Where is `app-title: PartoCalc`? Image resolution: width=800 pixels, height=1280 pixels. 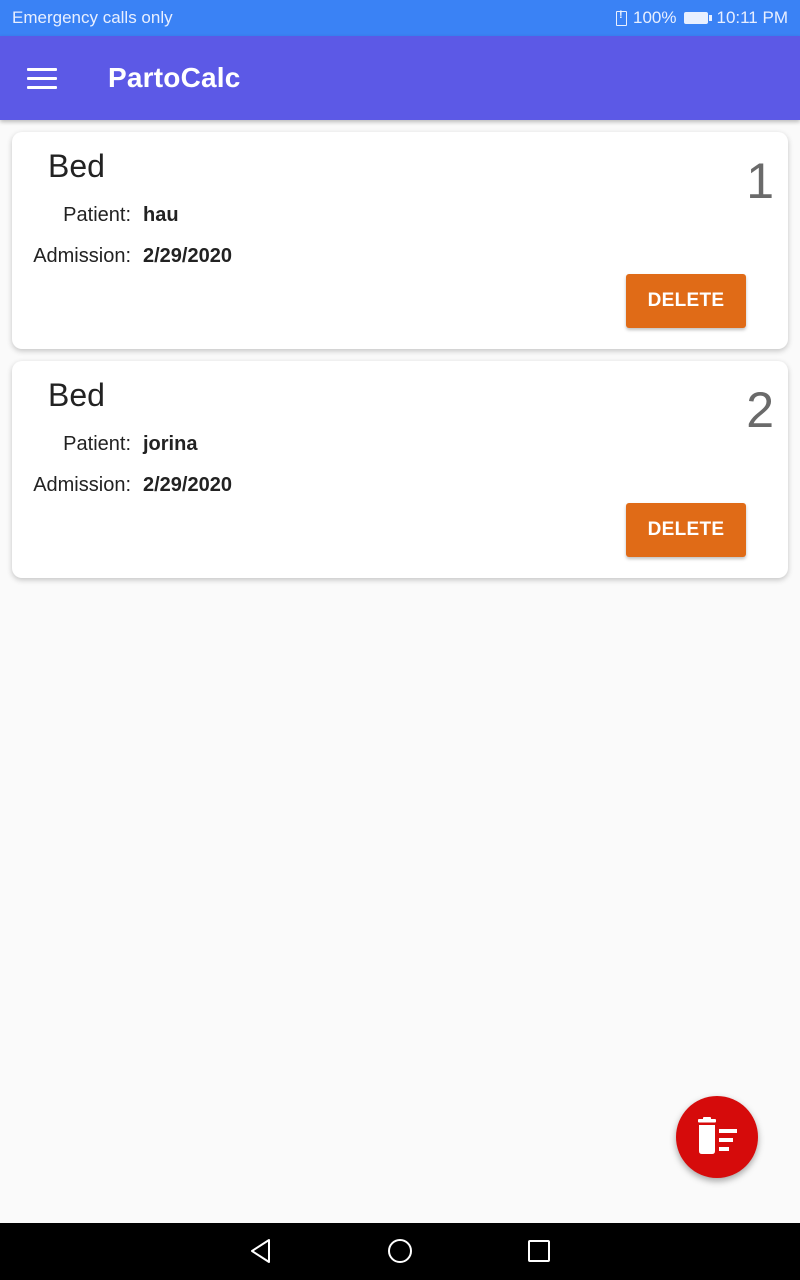
app-title: PartoCalc is located at coordinates (174, 77).